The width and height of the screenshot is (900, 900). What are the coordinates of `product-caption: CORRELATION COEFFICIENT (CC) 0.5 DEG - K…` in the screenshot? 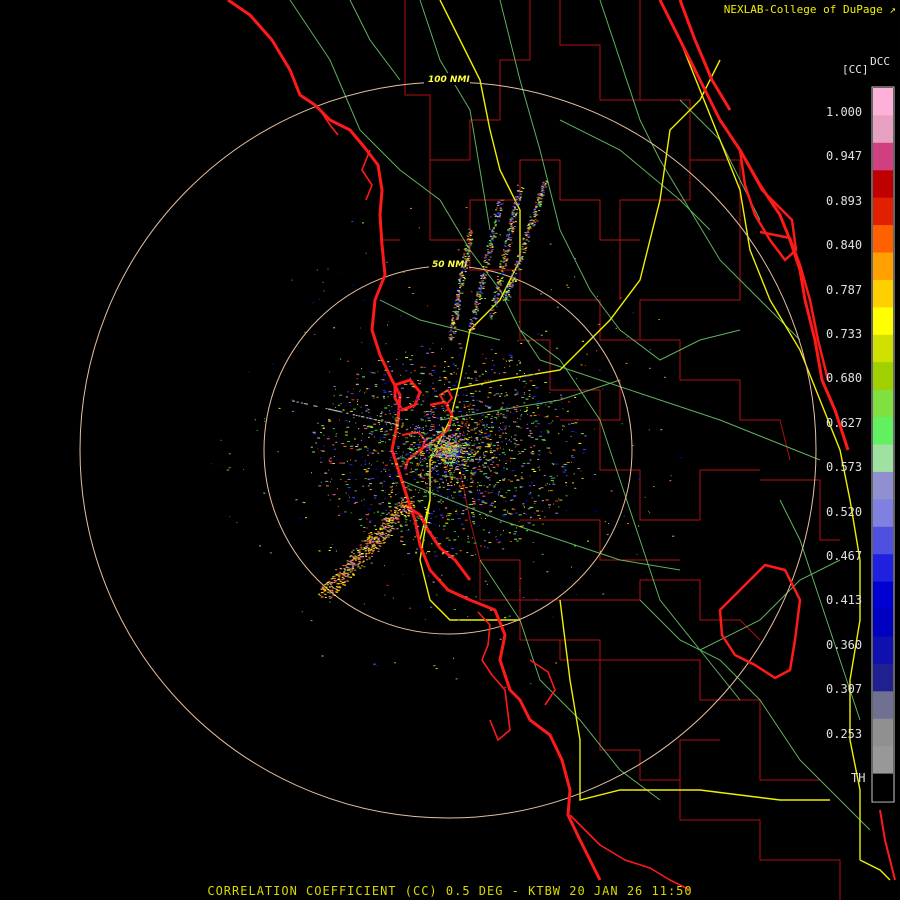 It's located at (450, 891).